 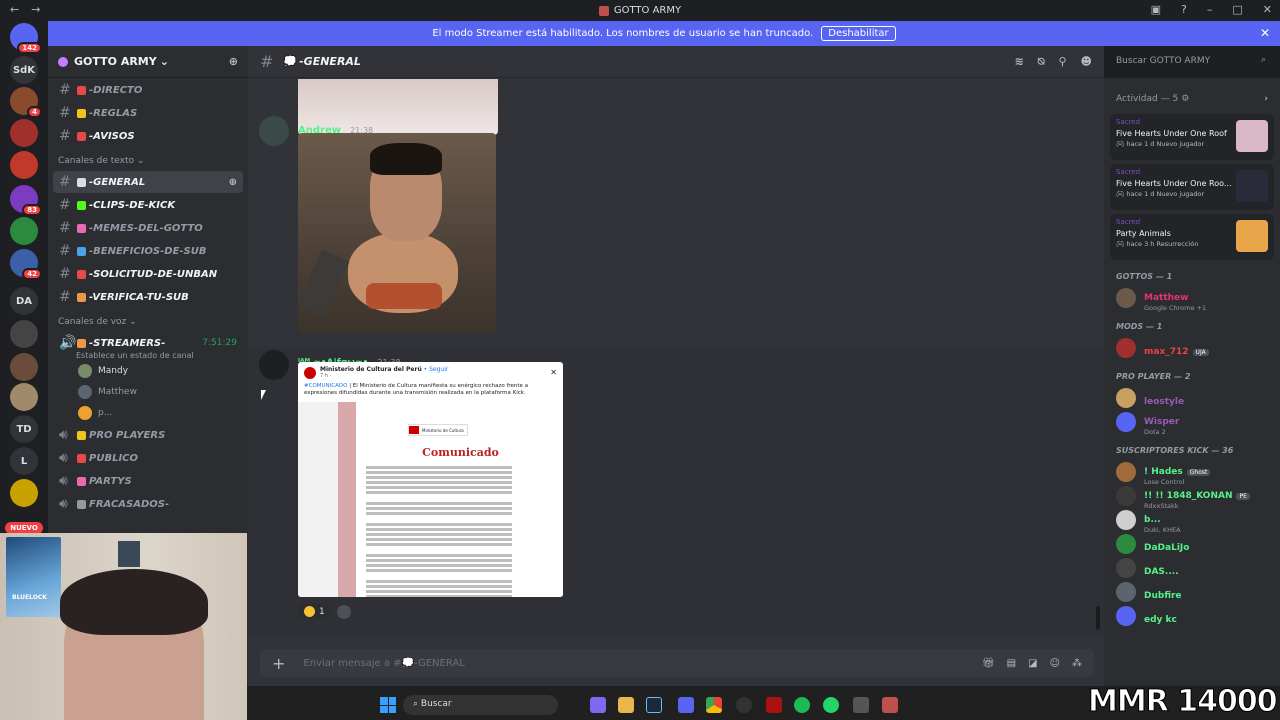 What do you see at coordinates (1156, 9) in the screenshot?
I see `inbox-icon: ▣` at bounding box center [1156, 9].